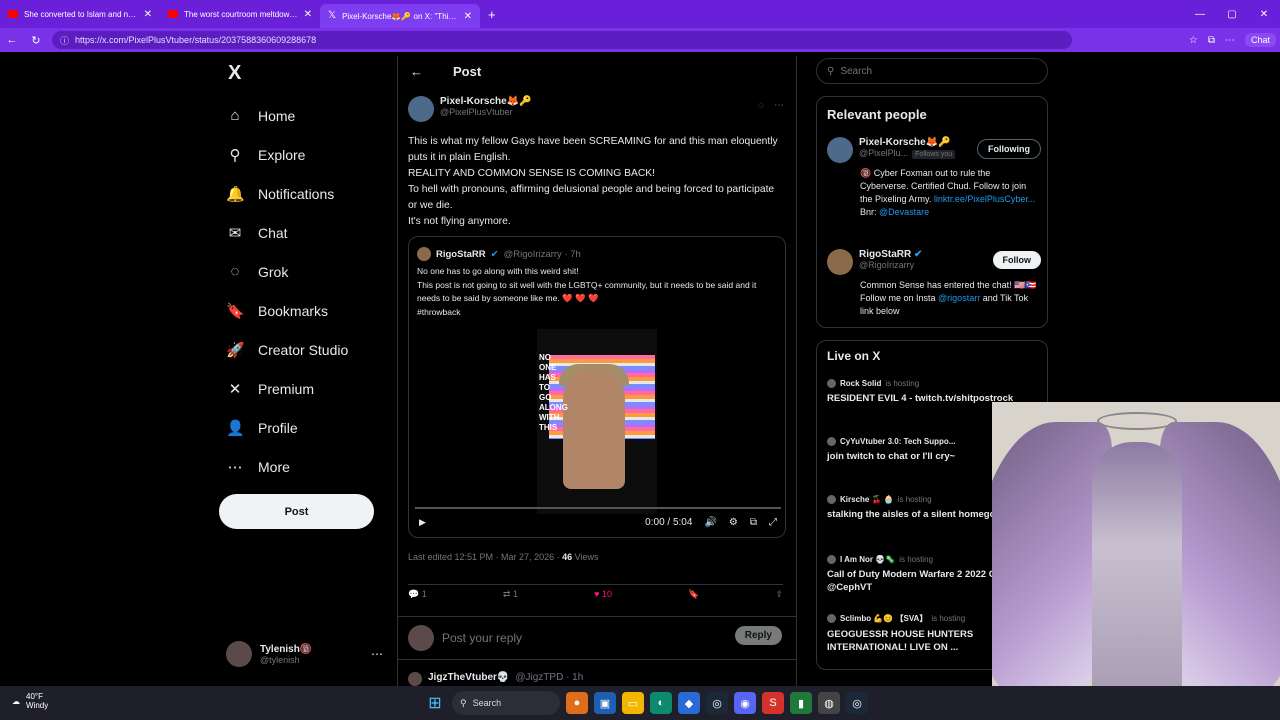 This screenshot has height=720, width=1280. I want to click on account-switcher: Tylenish🔞 @tylenish ⋯, so click(304, 654).